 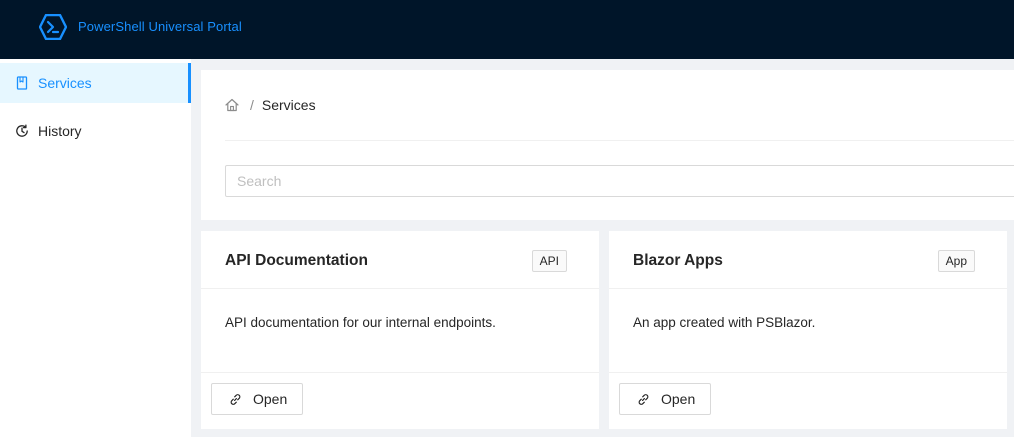 What do you see at coordinates (549, 261) in the screenshot?
I see `card-tag: API` at bounding box center [549, 261].